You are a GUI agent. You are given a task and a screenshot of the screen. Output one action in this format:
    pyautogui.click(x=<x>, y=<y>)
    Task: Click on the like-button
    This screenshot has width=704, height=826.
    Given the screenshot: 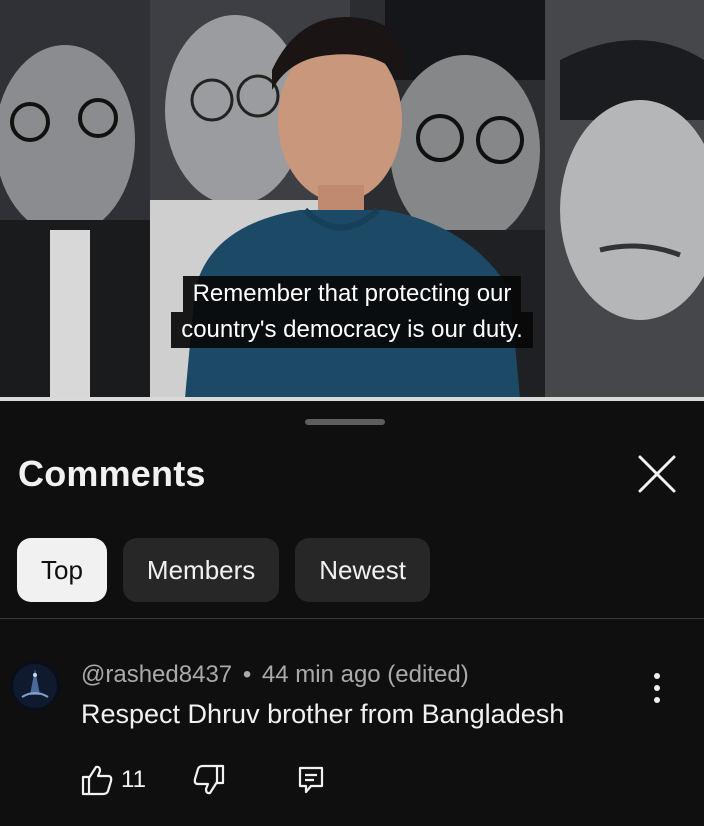 What is the action you would take?
    pyautogui.click(x=97, y=780)
    